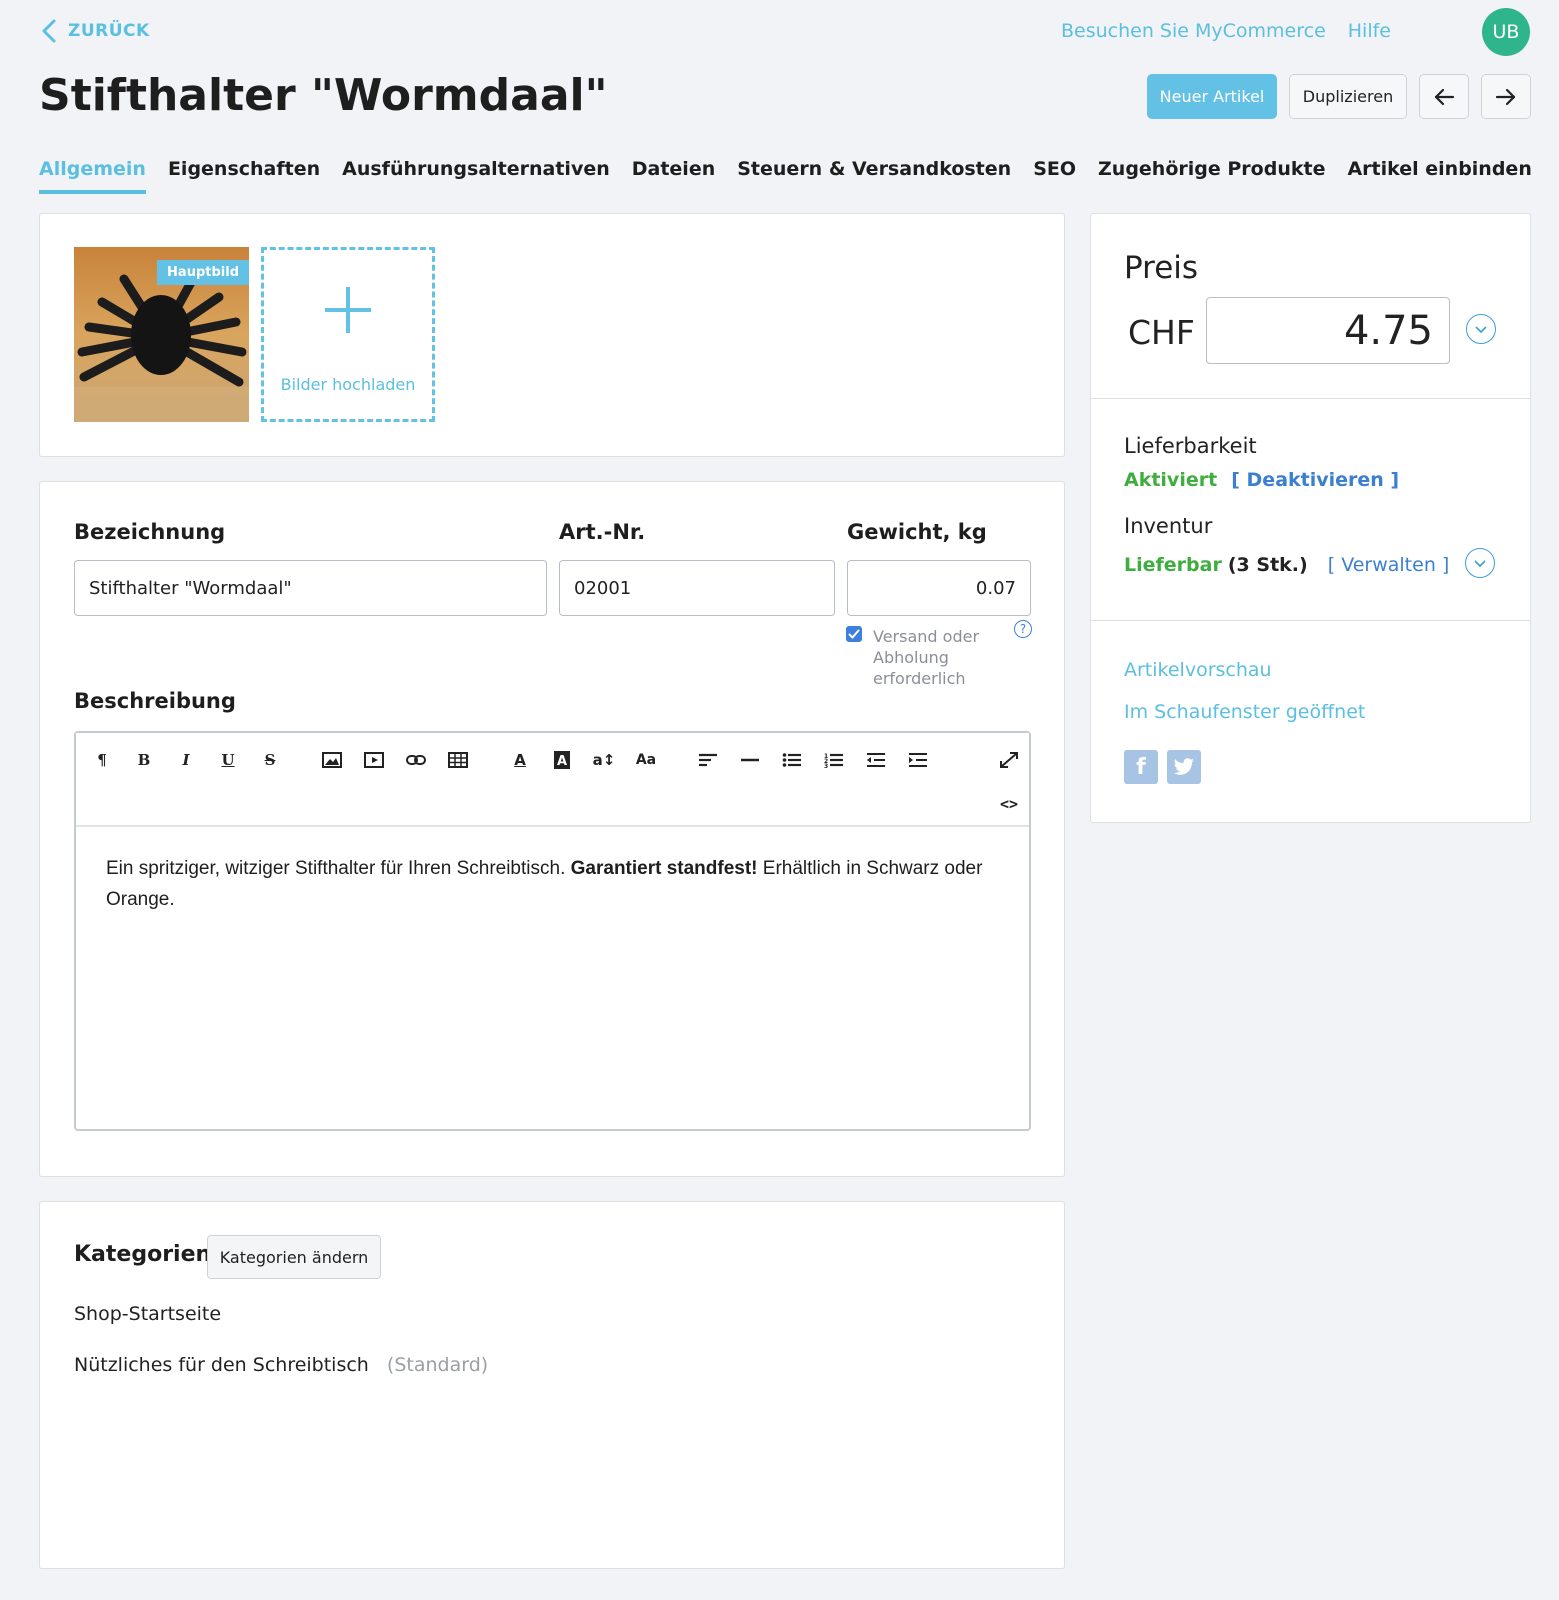 The width and height of the screenshot is (1559, 1600). I want to click on table-icon, so click(458, 760).